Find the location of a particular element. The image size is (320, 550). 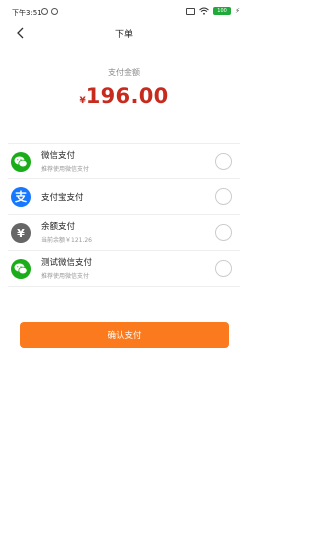

battery-icon: 100 is located at coordinates (222, 11).